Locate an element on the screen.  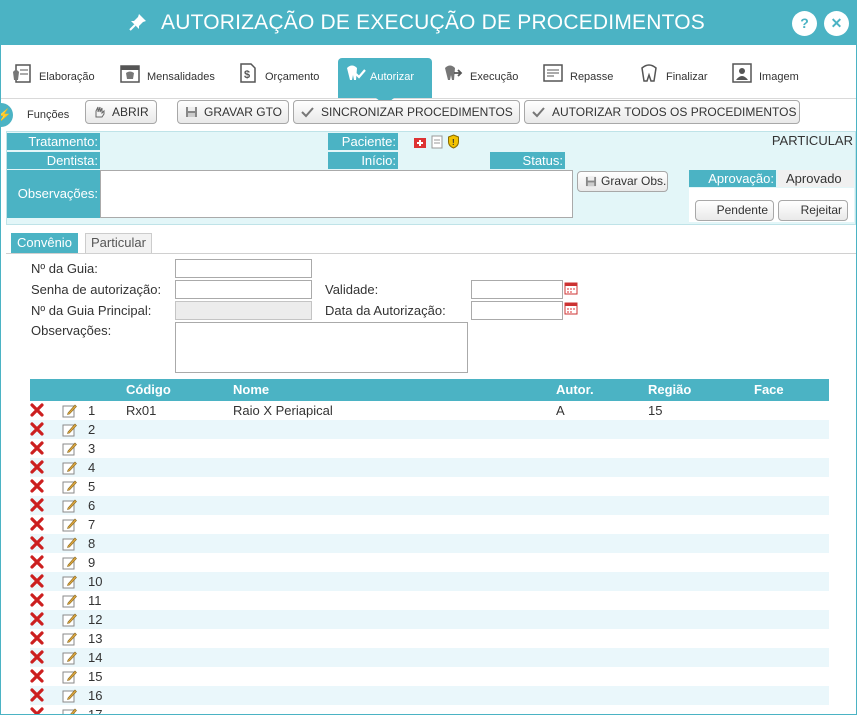
guia-input is located at coordinates (243, 268).